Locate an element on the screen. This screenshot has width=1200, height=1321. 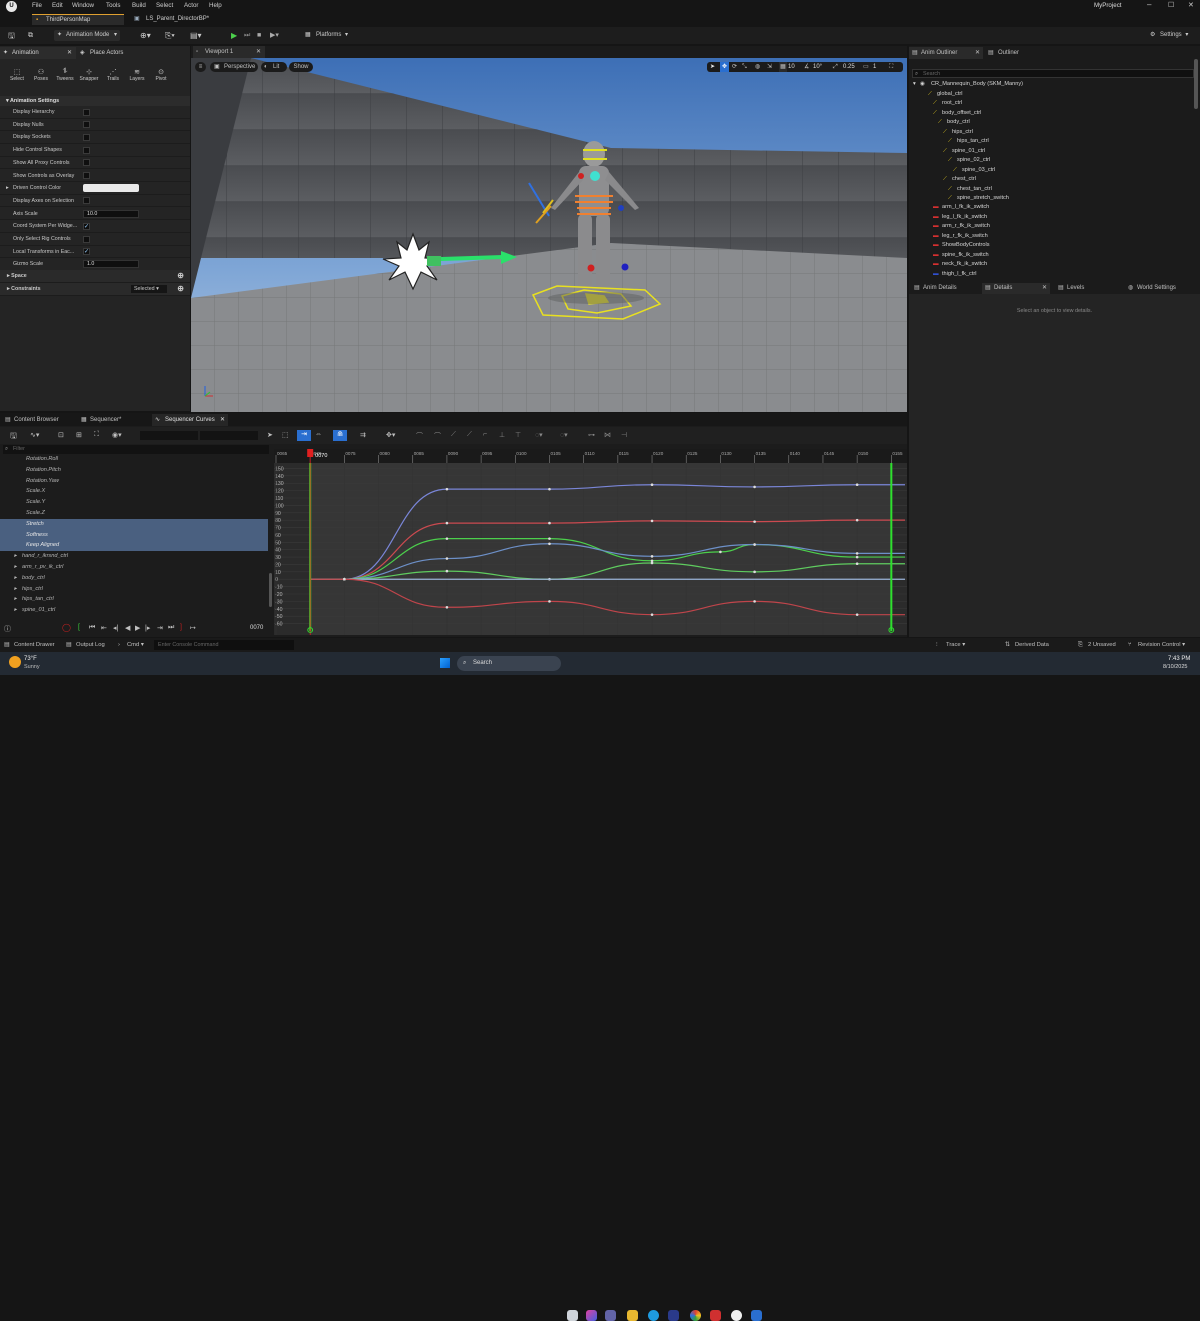
color-swatch is located at coordinates (111, 188).